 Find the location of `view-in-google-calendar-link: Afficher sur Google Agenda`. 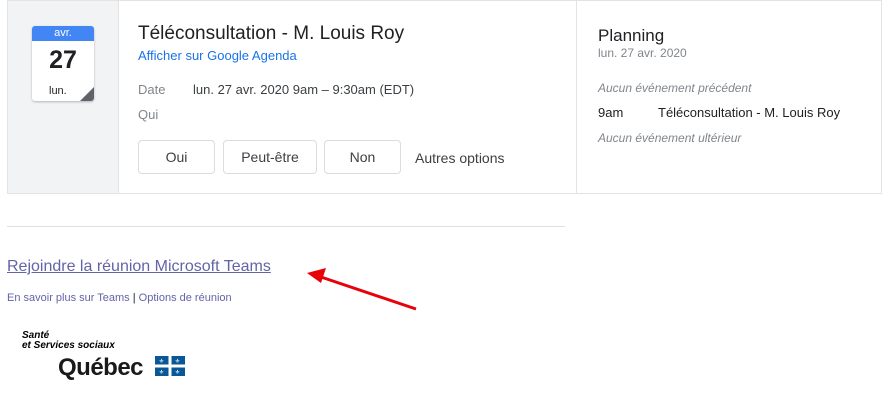

view-in-google-calendar-link: Afficher sur Google Agenda is located at coordinates (217, 55).